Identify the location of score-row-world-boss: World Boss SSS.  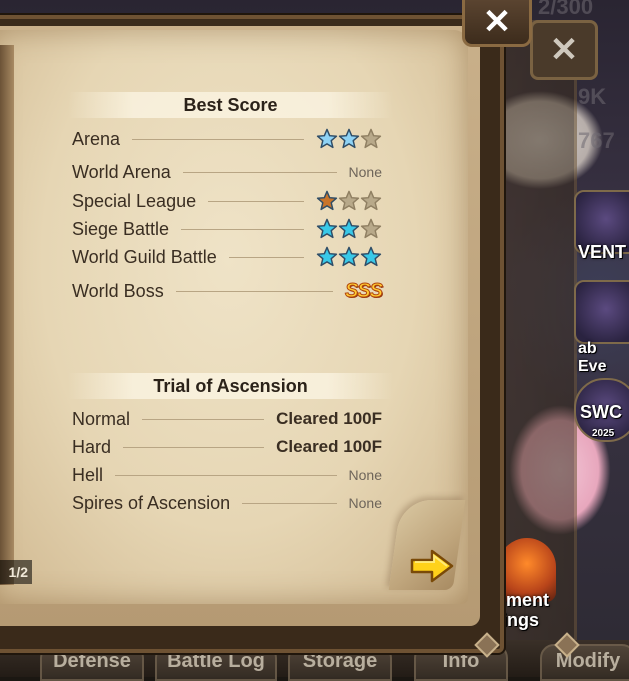
(228, 291).